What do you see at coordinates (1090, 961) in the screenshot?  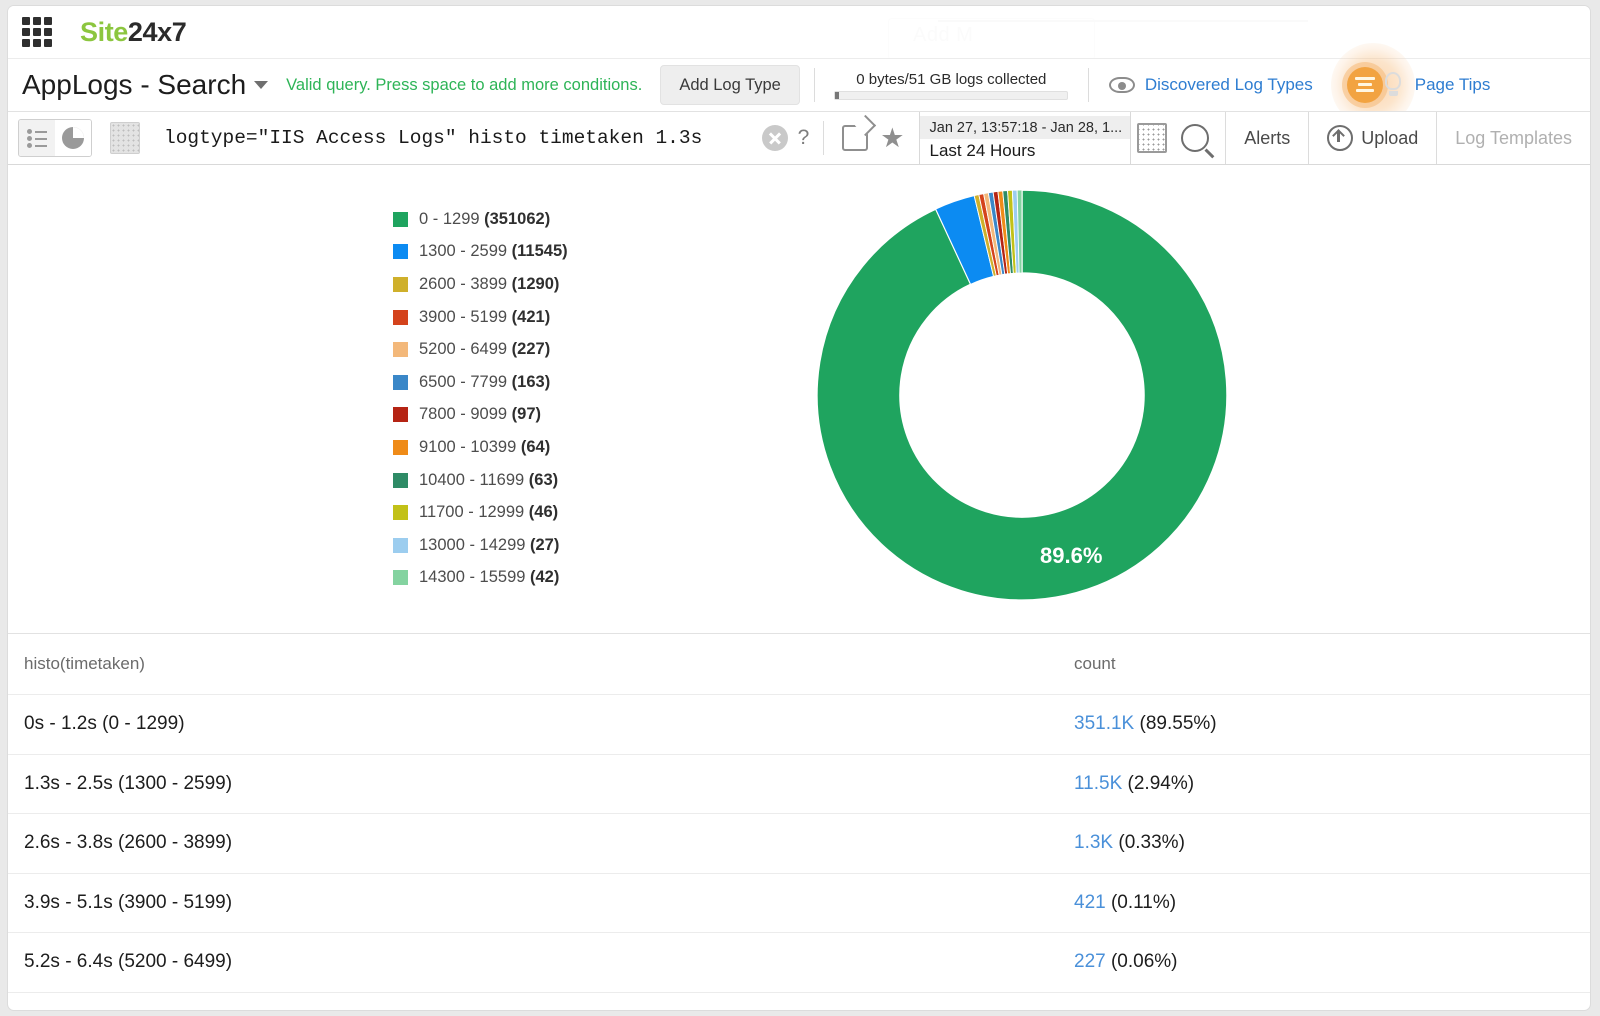 I see `cell-count-value: 227` at bounding box center [1090, 961].